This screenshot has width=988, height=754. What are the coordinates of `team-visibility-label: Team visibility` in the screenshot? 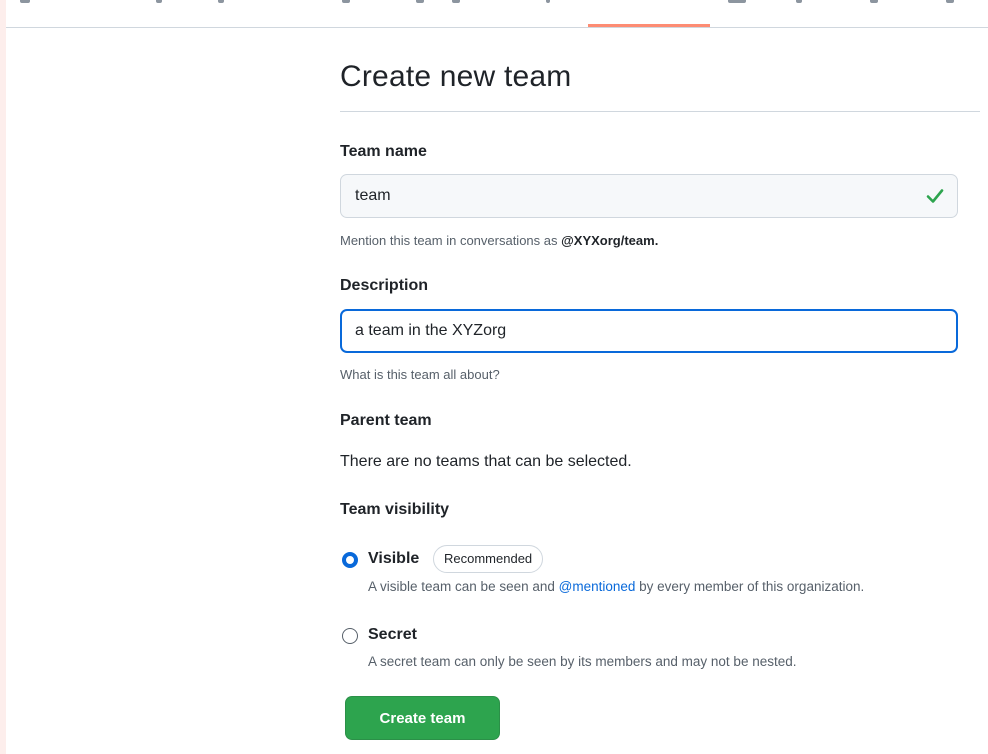 It's located at (395, 509).